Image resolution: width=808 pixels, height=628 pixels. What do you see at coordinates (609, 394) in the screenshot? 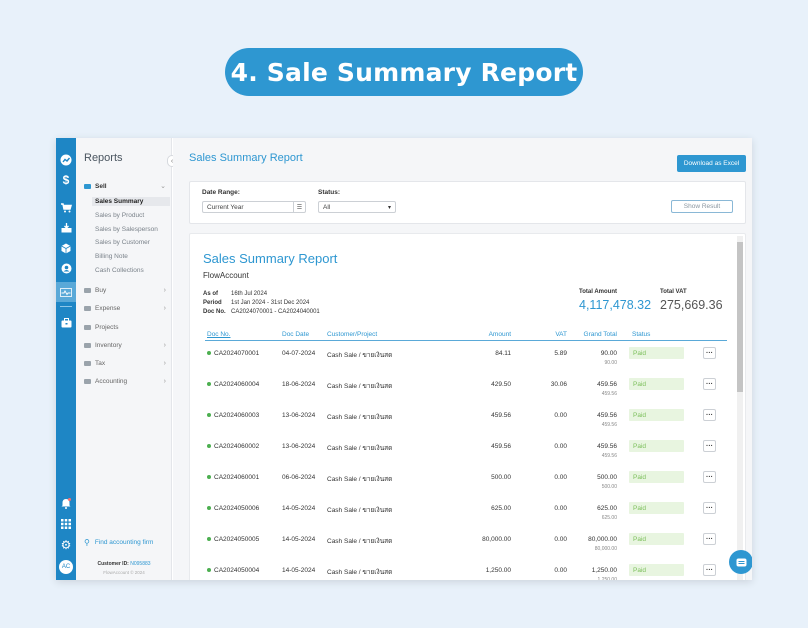
I see `grand-total-subvalue: 459.56` at bounding box center [609, 394].